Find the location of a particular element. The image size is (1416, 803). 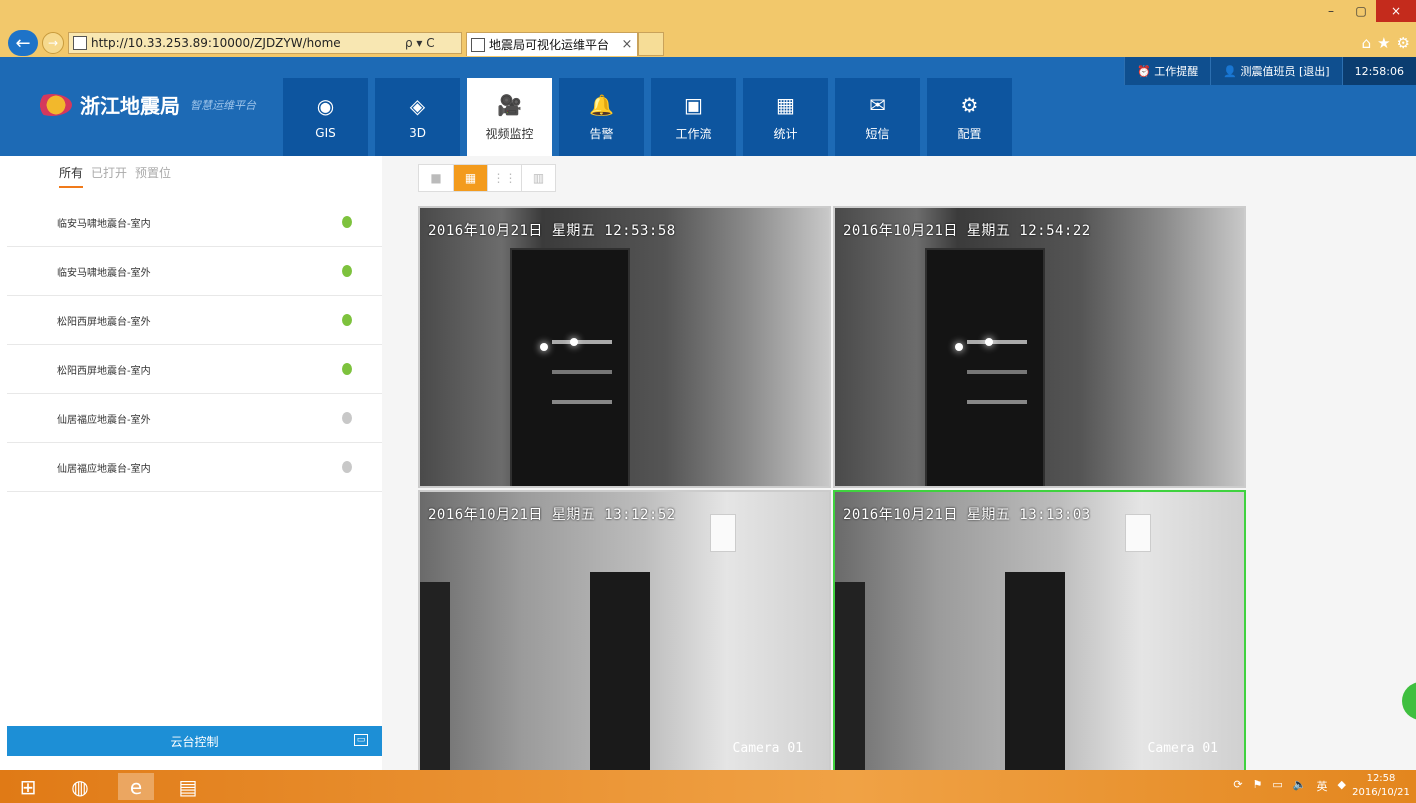

layout-9-button: ⋮⋮ is located at coordinates (504, 178).